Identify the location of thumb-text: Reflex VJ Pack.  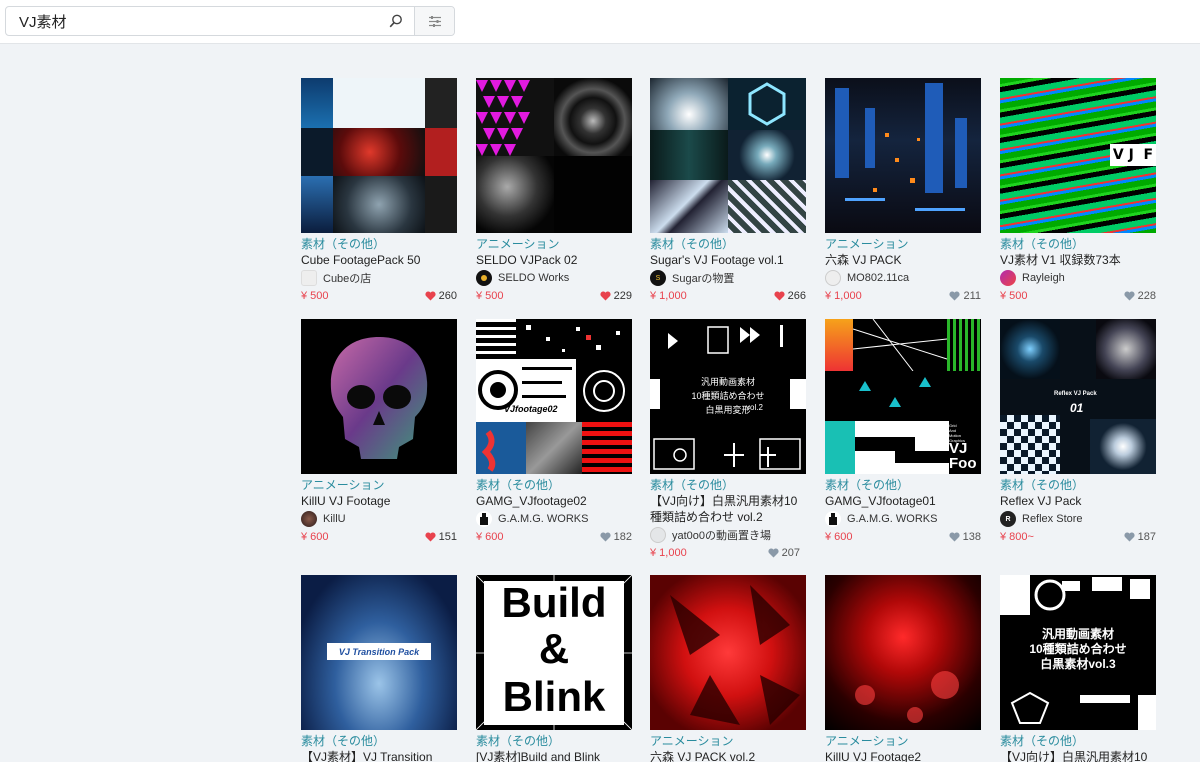
(1075, 394).